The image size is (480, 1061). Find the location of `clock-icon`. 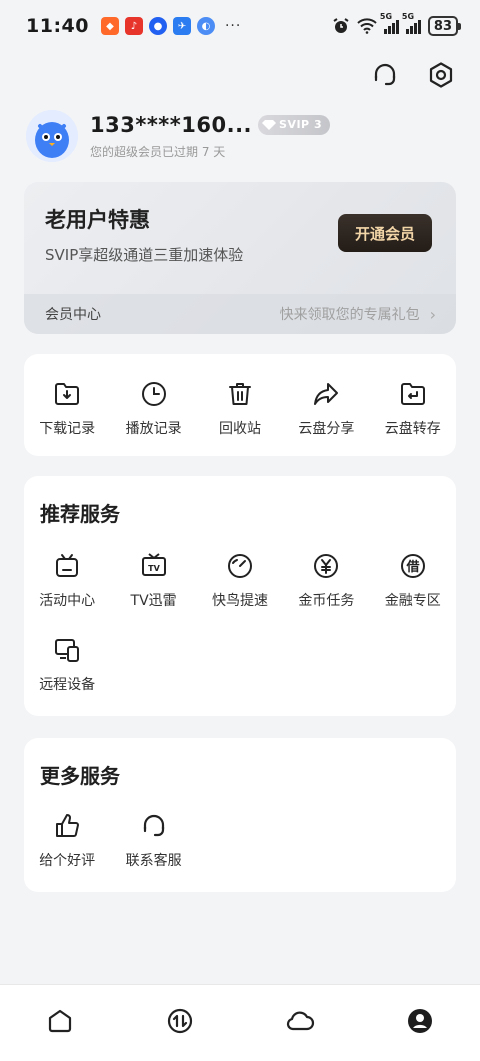

clock-icon is located at coordinates (154, 394).